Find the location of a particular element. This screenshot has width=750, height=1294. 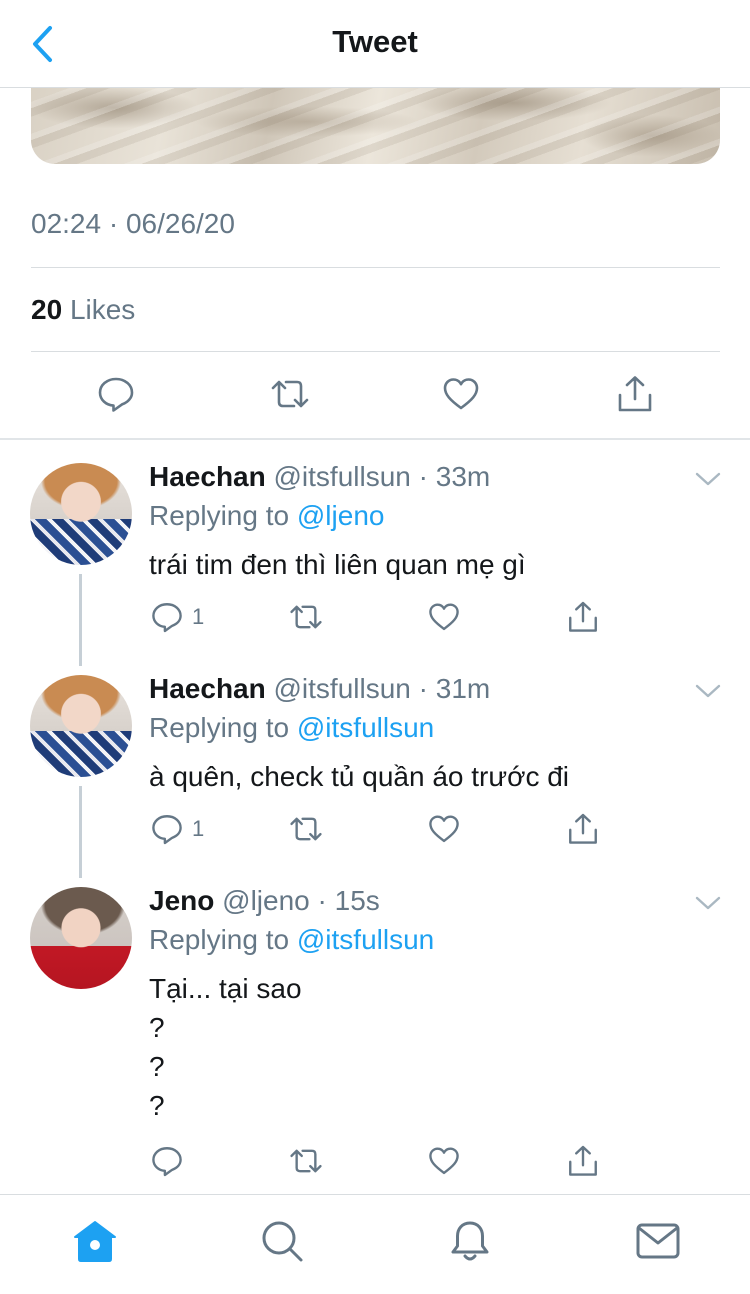

search-icon is located at coordinates (282, 1241).